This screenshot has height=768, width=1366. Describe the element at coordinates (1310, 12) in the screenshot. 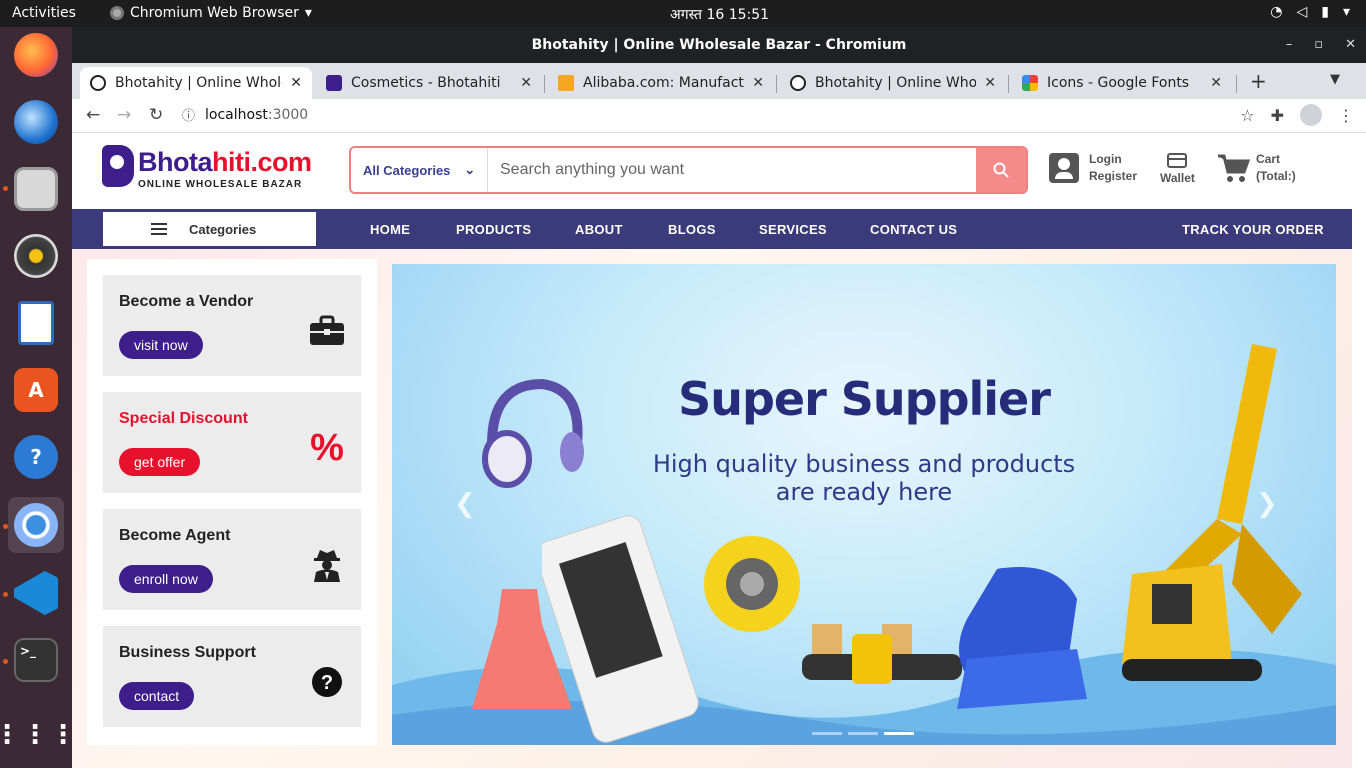

I see `system-tray: ◔ ◁ ▮ ▾` at that location.